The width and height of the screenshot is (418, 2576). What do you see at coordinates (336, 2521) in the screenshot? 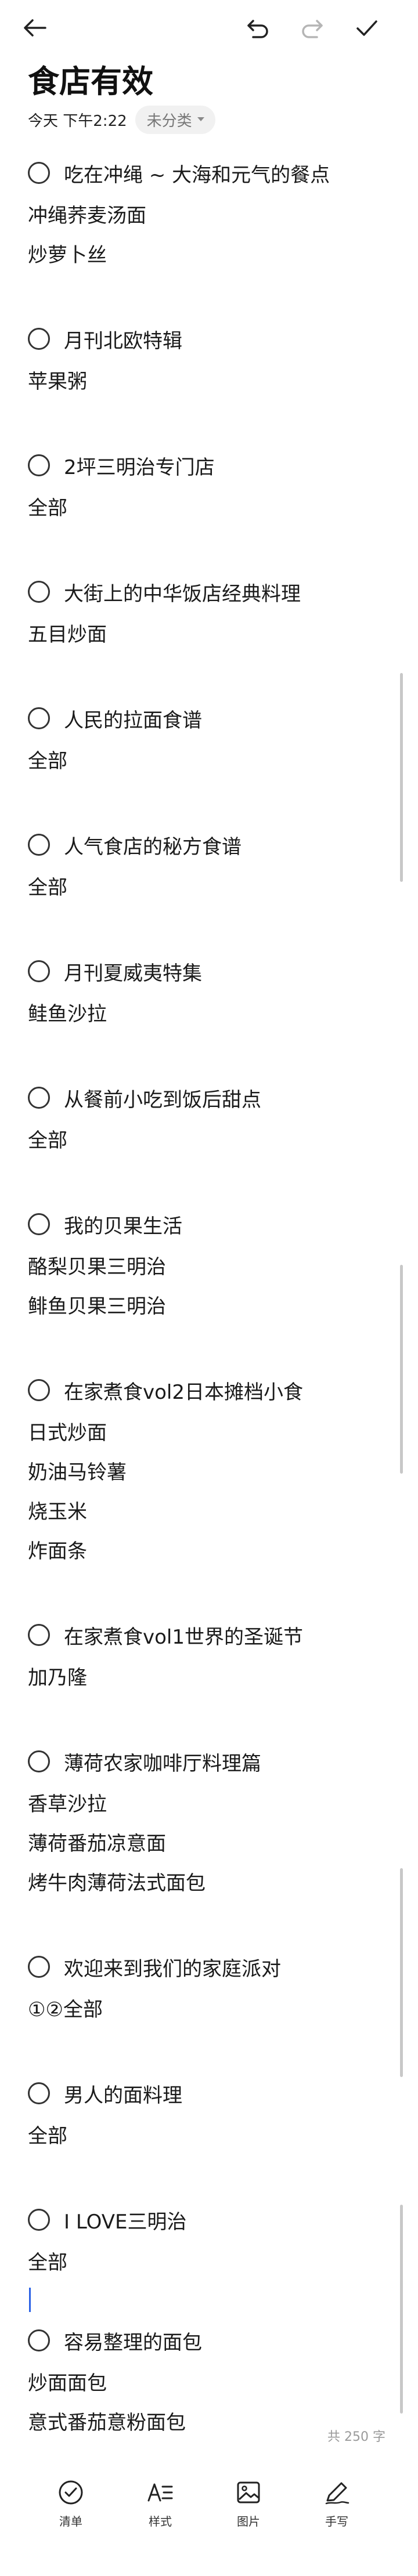
I see `handwriting-label: 手写` at bounding box center [336, 2521].